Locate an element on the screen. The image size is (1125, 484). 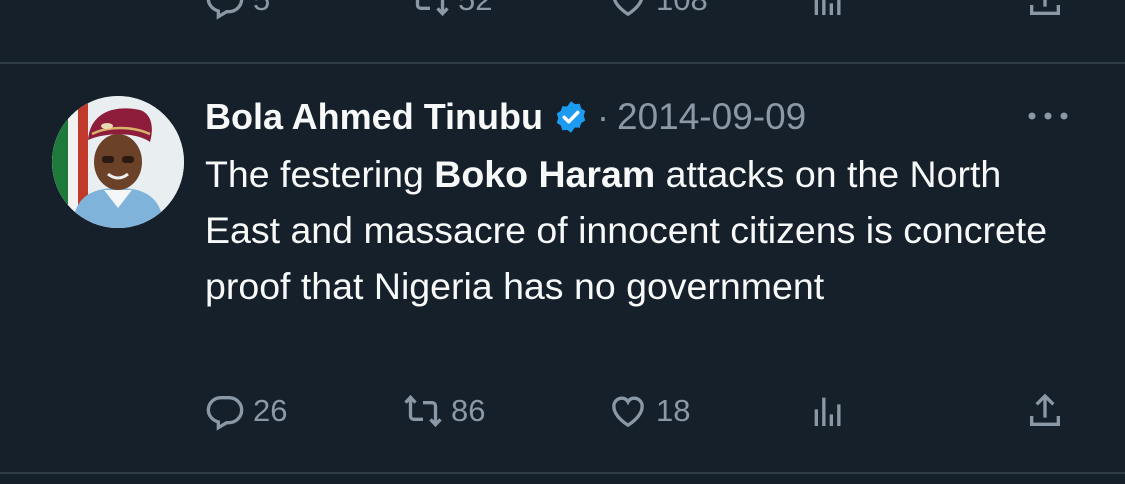
tweet-header: Bola Ahmed Tinubu · 2014-09-09 is located at coordinates (505, 117).